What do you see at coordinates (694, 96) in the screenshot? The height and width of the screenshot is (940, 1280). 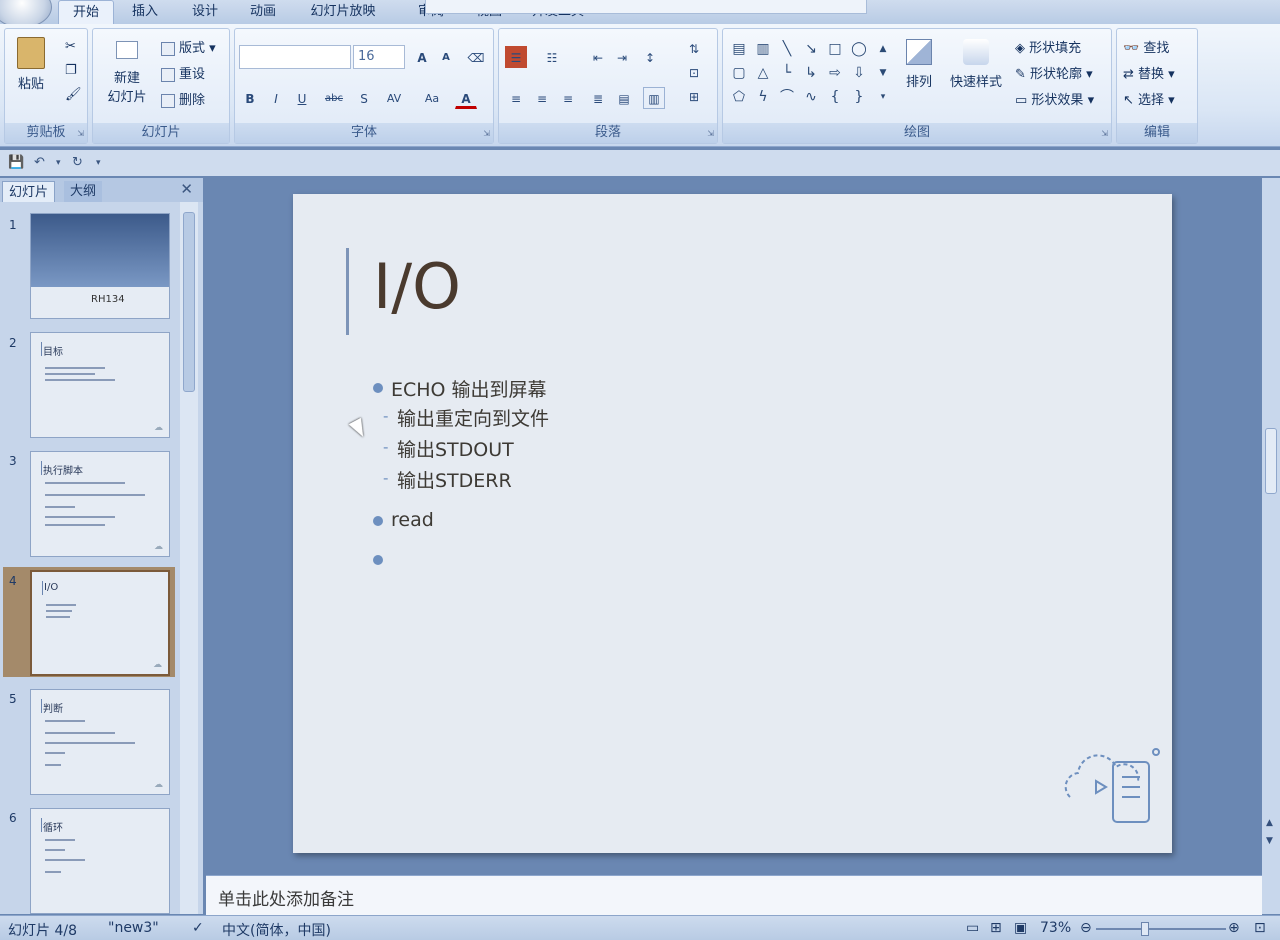 I see `smartart-icon: ⊞` at bounding box center [694, 96].